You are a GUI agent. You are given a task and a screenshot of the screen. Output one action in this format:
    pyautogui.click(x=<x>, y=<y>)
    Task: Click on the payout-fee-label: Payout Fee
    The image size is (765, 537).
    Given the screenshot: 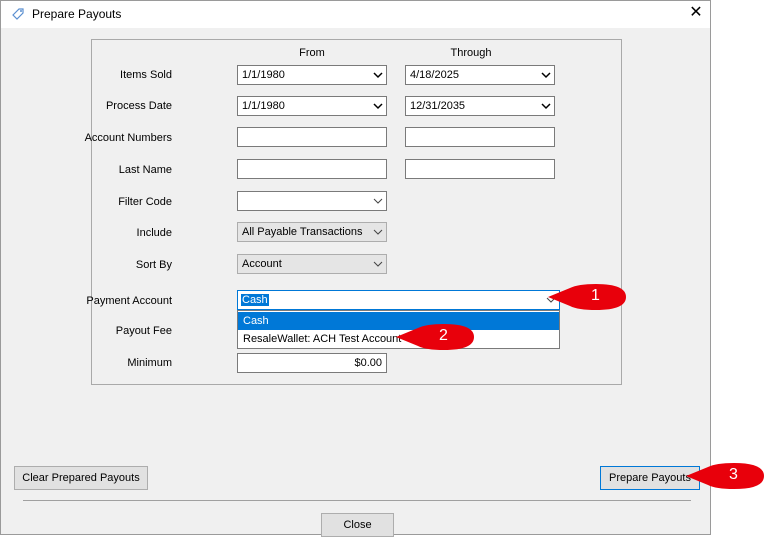 What is the action you would take?
    pyautogui.click(x=143, y=331)
    